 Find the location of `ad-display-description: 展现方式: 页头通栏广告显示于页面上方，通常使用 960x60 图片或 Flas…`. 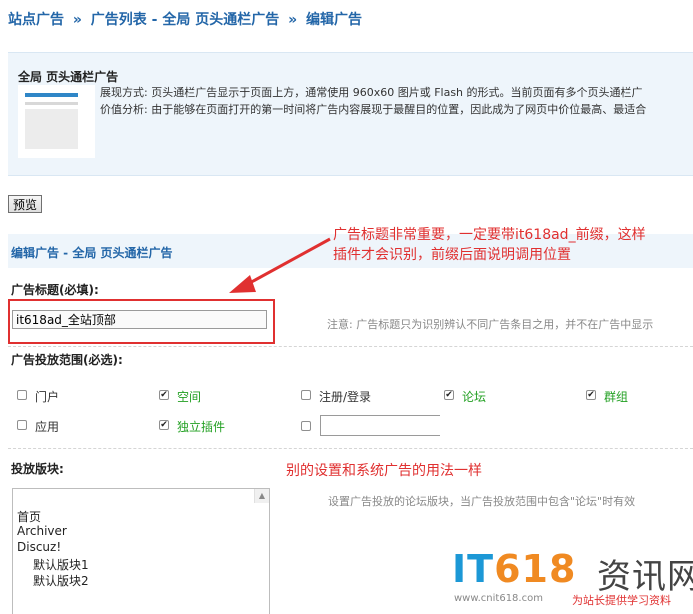

ad-display-description: 展现方式: 页头通栏广告显示于页面上方，通常使用 960x60 图片或 Flas… is located at coordinates (371, 92).